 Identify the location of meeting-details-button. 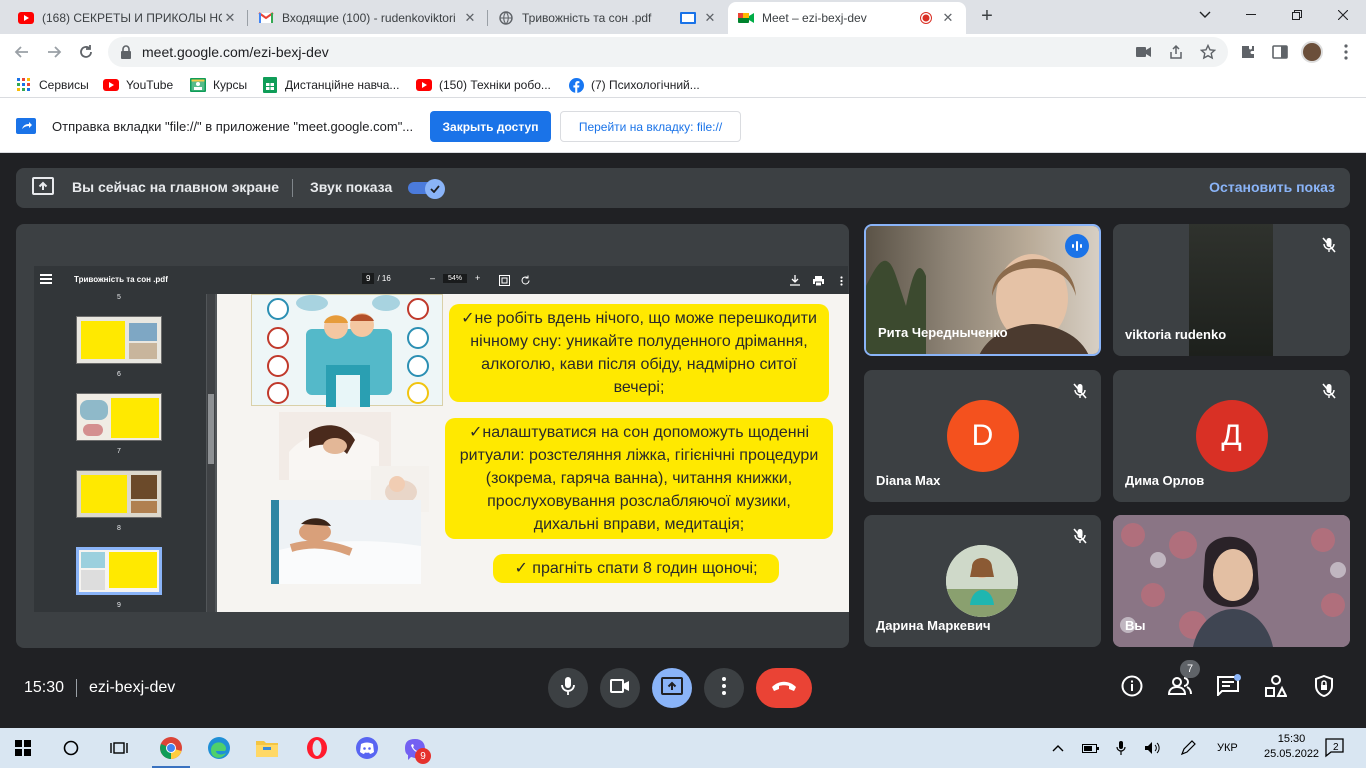
(1132, 688).